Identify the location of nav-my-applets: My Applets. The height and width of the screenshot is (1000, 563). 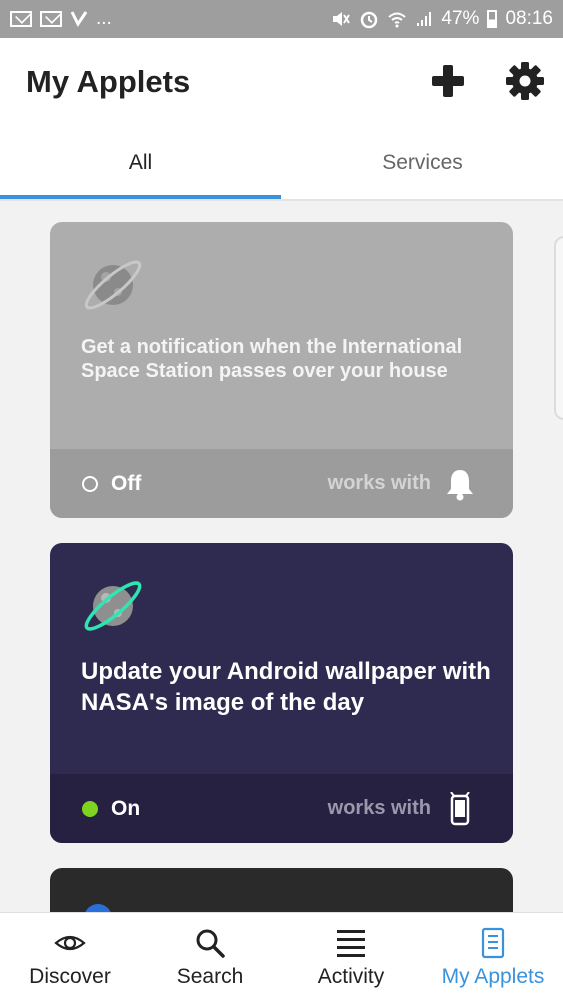
(493, 956).